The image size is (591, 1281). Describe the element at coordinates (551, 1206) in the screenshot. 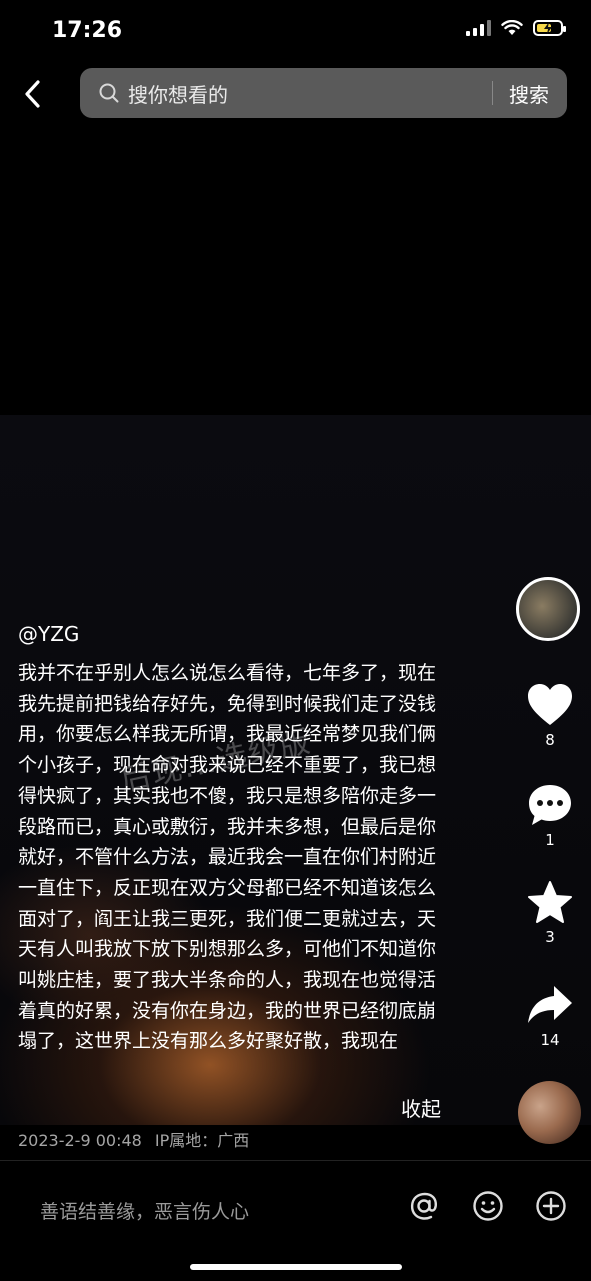

I see `add-plus-icon` at that location.